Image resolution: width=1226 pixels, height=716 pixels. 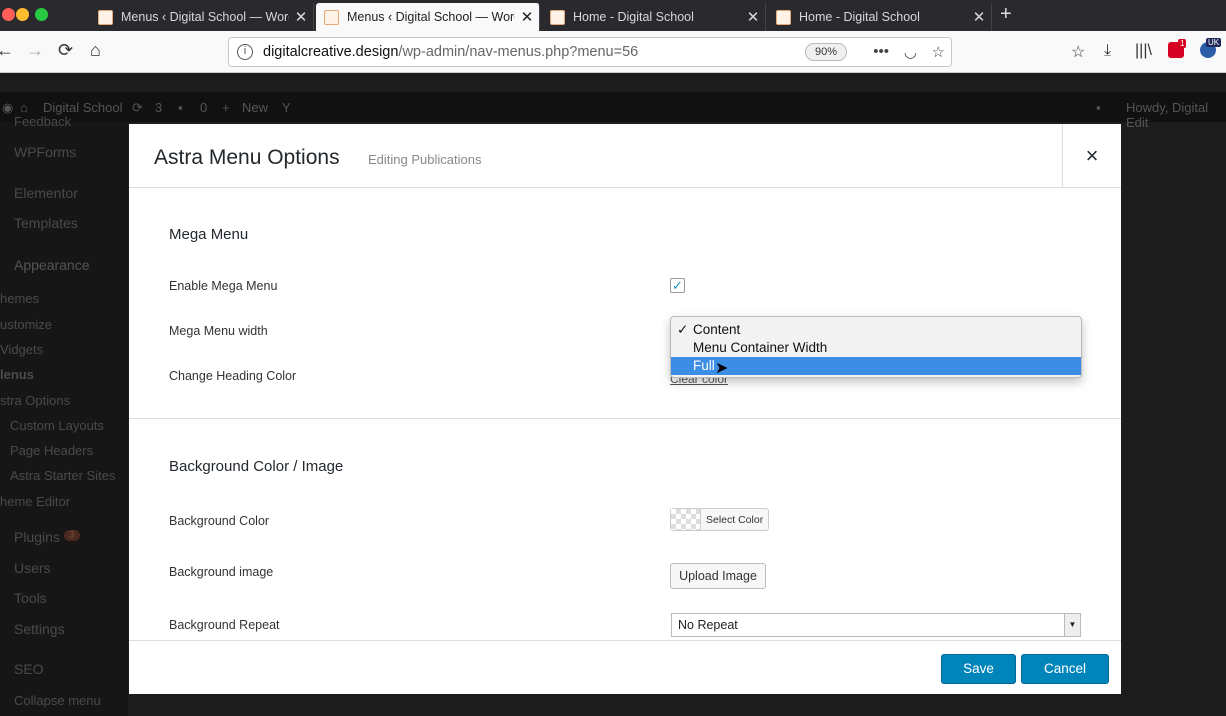 What do you see at coordinates (881, 51) in the screenshot?
I see `more-actions-icon: •••` at bounding box center [881, 51].